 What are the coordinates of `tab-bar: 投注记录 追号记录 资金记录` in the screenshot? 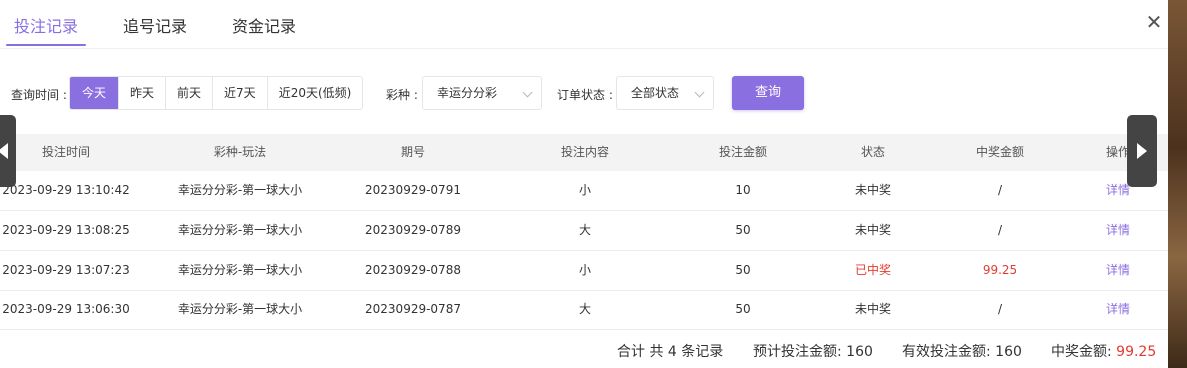 It's located at (584, 24).